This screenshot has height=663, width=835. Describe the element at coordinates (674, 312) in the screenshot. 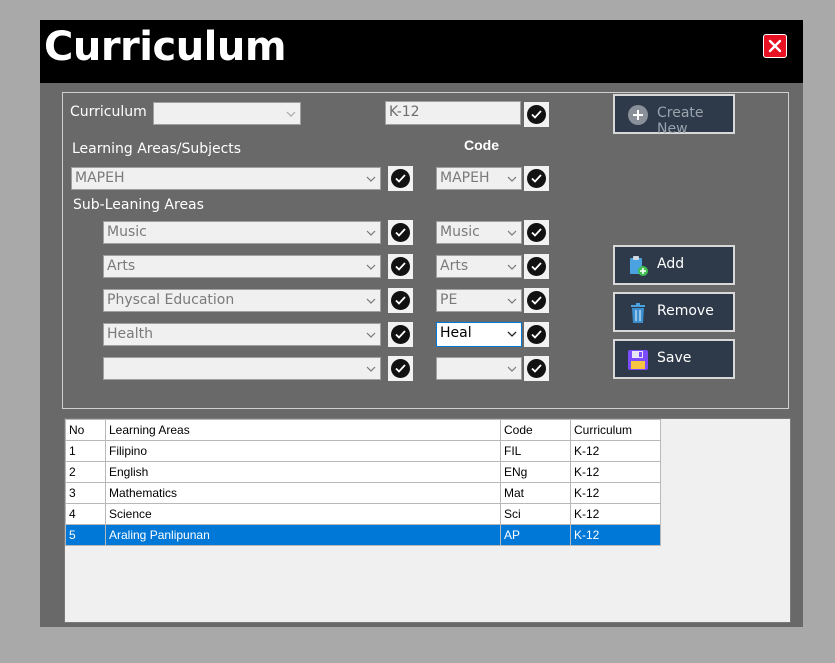

I see `remove-button: Remove` at that location.